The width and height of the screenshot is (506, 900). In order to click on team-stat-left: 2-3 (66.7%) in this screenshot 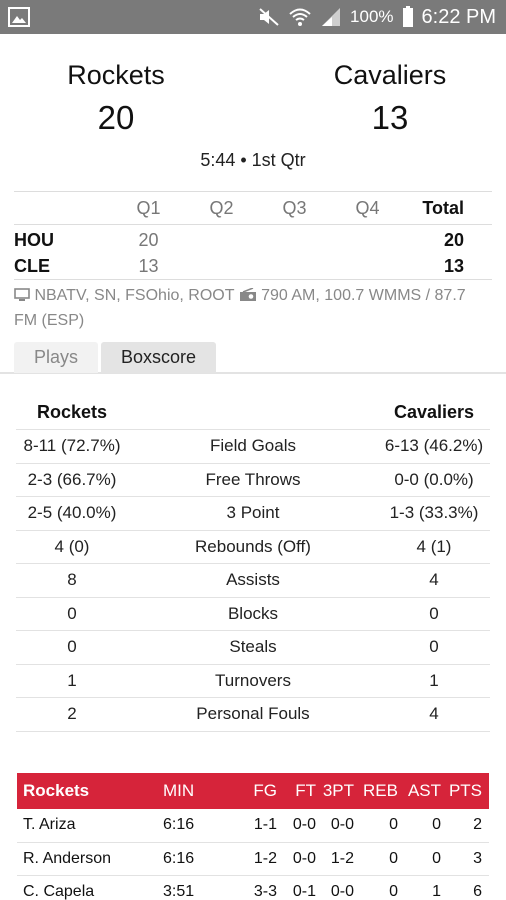, I will do `click(72, 479)`.